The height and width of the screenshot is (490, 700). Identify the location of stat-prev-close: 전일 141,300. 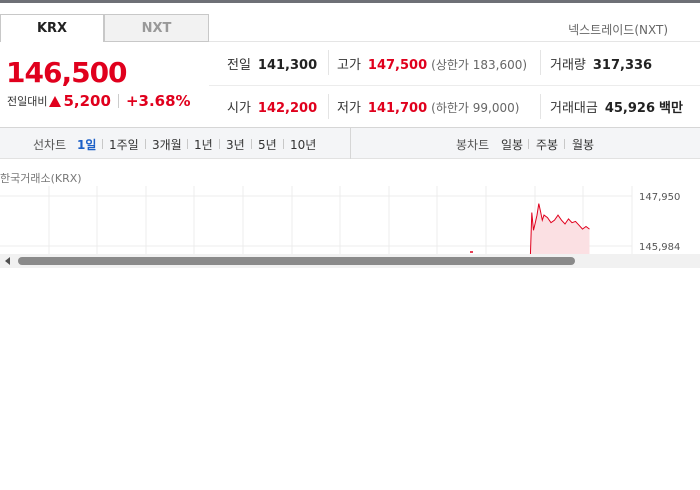
(272, 63).